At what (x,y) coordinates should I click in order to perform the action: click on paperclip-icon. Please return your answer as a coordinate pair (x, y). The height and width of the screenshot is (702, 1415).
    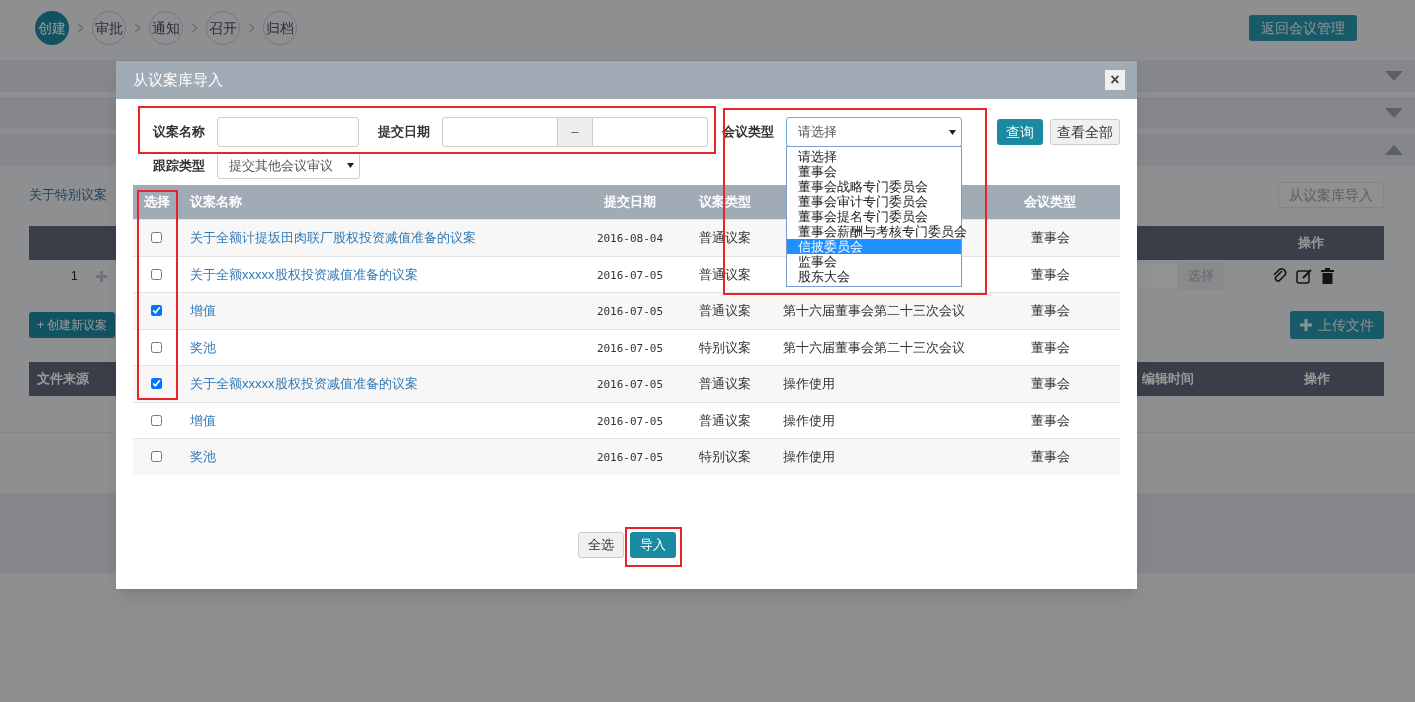
    Looking at the image, I should click on (1280, 276).